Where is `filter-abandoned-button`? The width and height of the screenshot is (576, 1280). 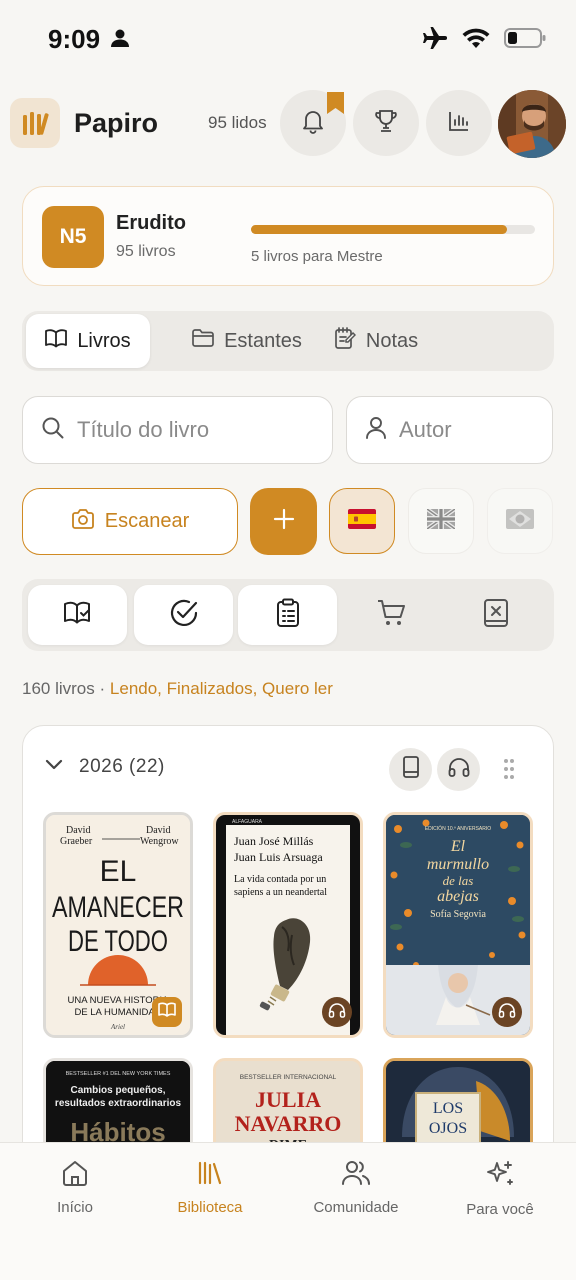
filter-abandoned-button is located at coordinates (495, 615).